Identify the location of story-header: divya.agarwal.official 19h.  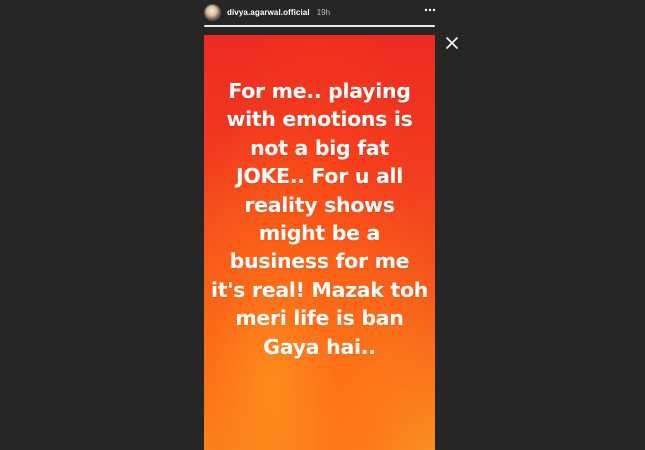
(320, 12).